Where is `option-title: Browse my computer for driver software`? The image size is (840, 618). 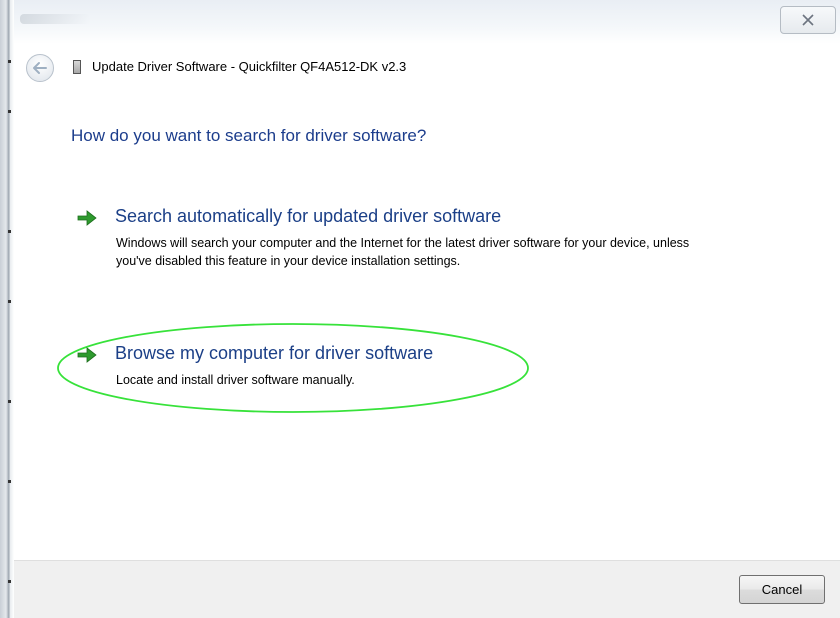
option-title: Browse my computer for driver software is located at coordinates (274, 353).